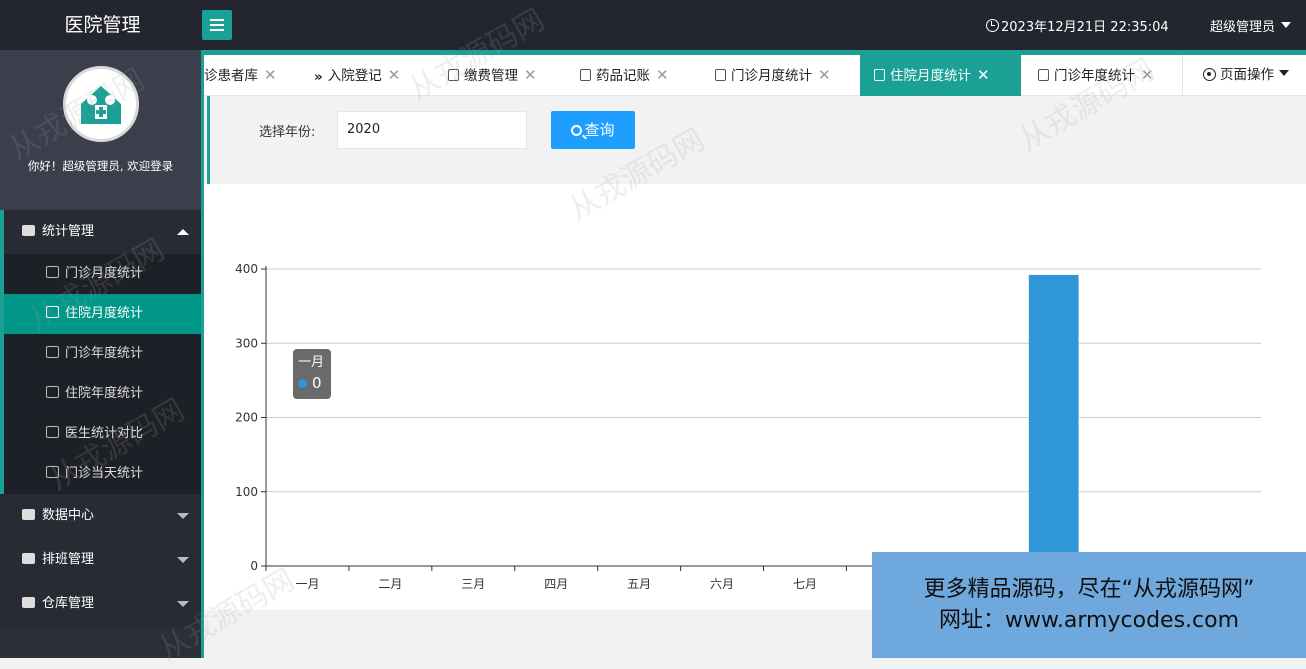  Describe the element at coordinates (1053, 420) in the screenshot. I see `bar` at that location.